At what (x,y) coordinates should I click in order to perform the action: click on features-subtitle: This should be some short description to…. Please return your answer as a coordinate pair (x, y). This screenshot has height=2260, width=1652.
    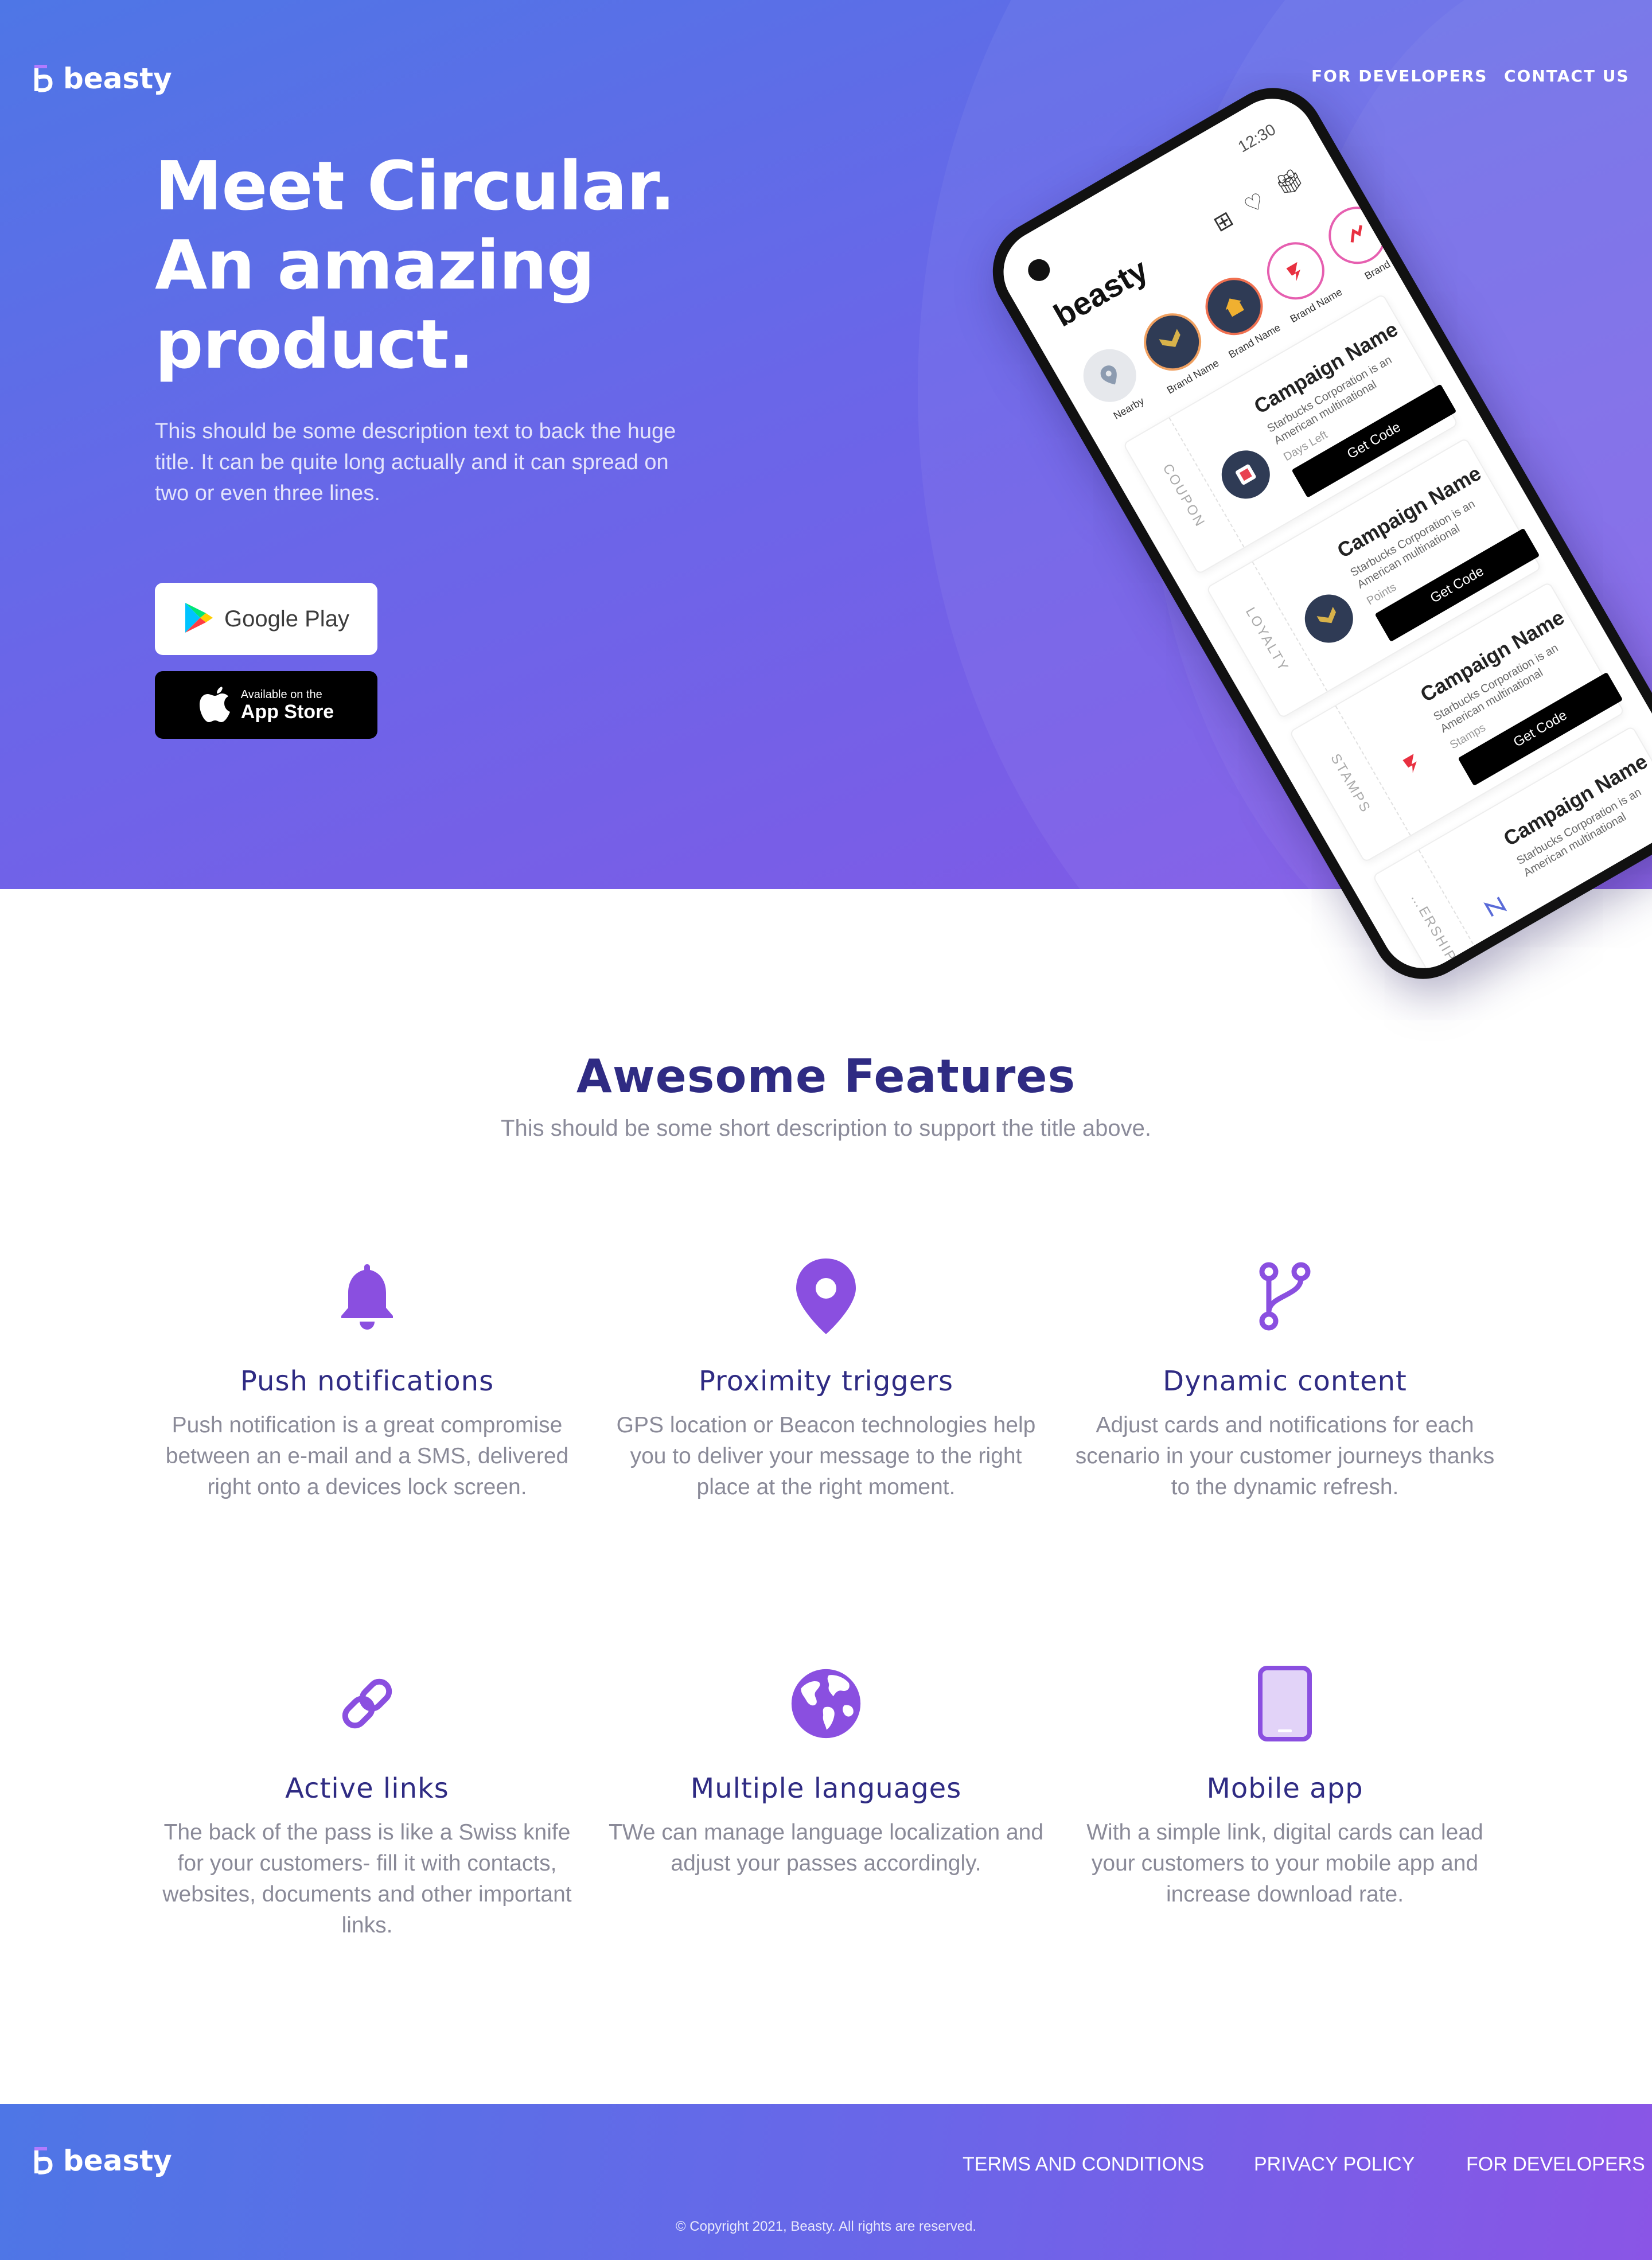
    Looking at the image, I should click on (826, 1128).